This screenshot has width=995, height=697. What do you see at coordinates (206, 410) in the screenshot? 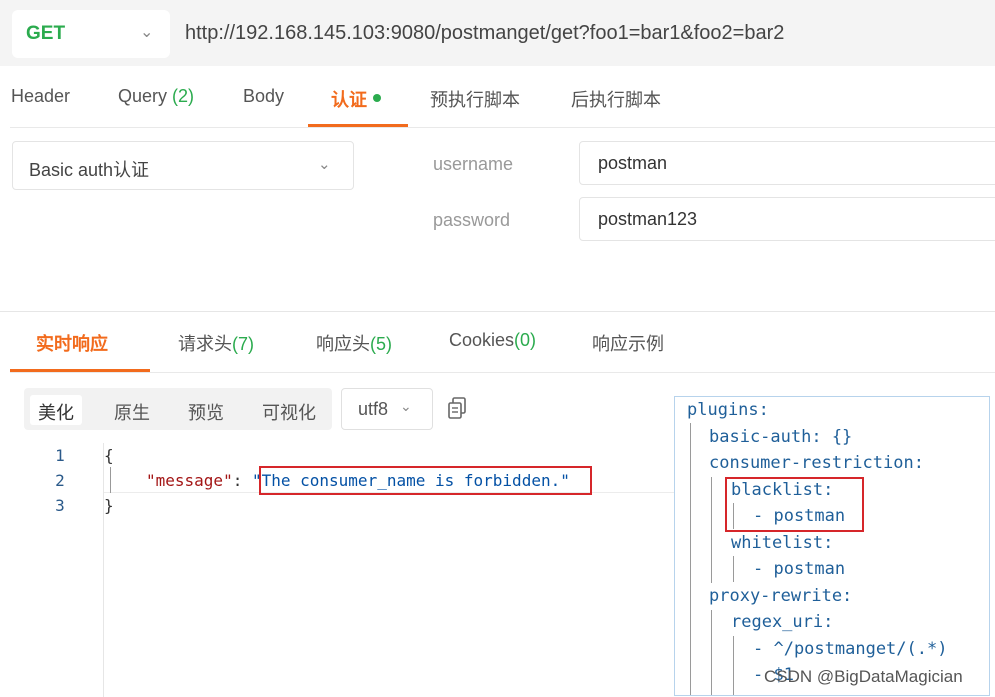
I see `view-preview-button: 预览` at bounding box center [206, 410].